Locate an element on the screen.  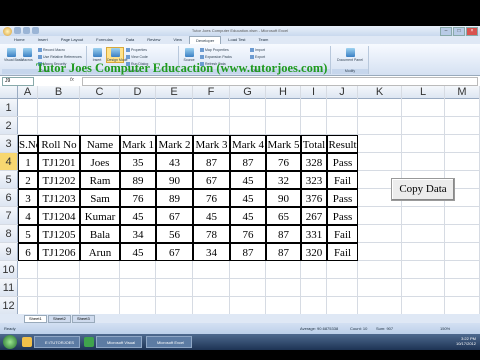
column-header-c: C is located at coordinates (100, 92).